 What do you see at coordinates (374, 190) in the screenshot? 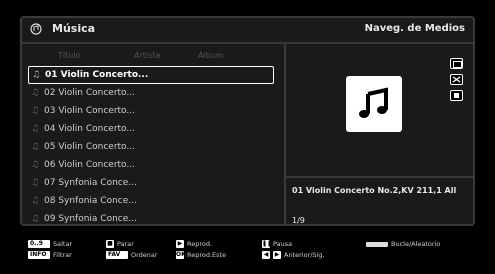
I see `now-playing-title: 01 Violin Concerto No.2,KV 211,1 All` at bounding box center [374, 190].